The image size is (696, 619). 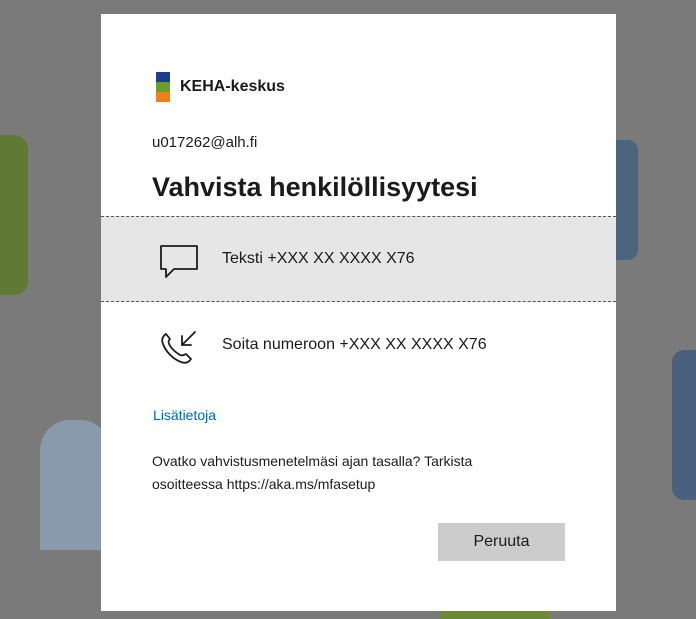 What do you see at coordinates (178, 347) in the screenshot?
I see `phone-incoming-icon` at bounding box center [178, 347].